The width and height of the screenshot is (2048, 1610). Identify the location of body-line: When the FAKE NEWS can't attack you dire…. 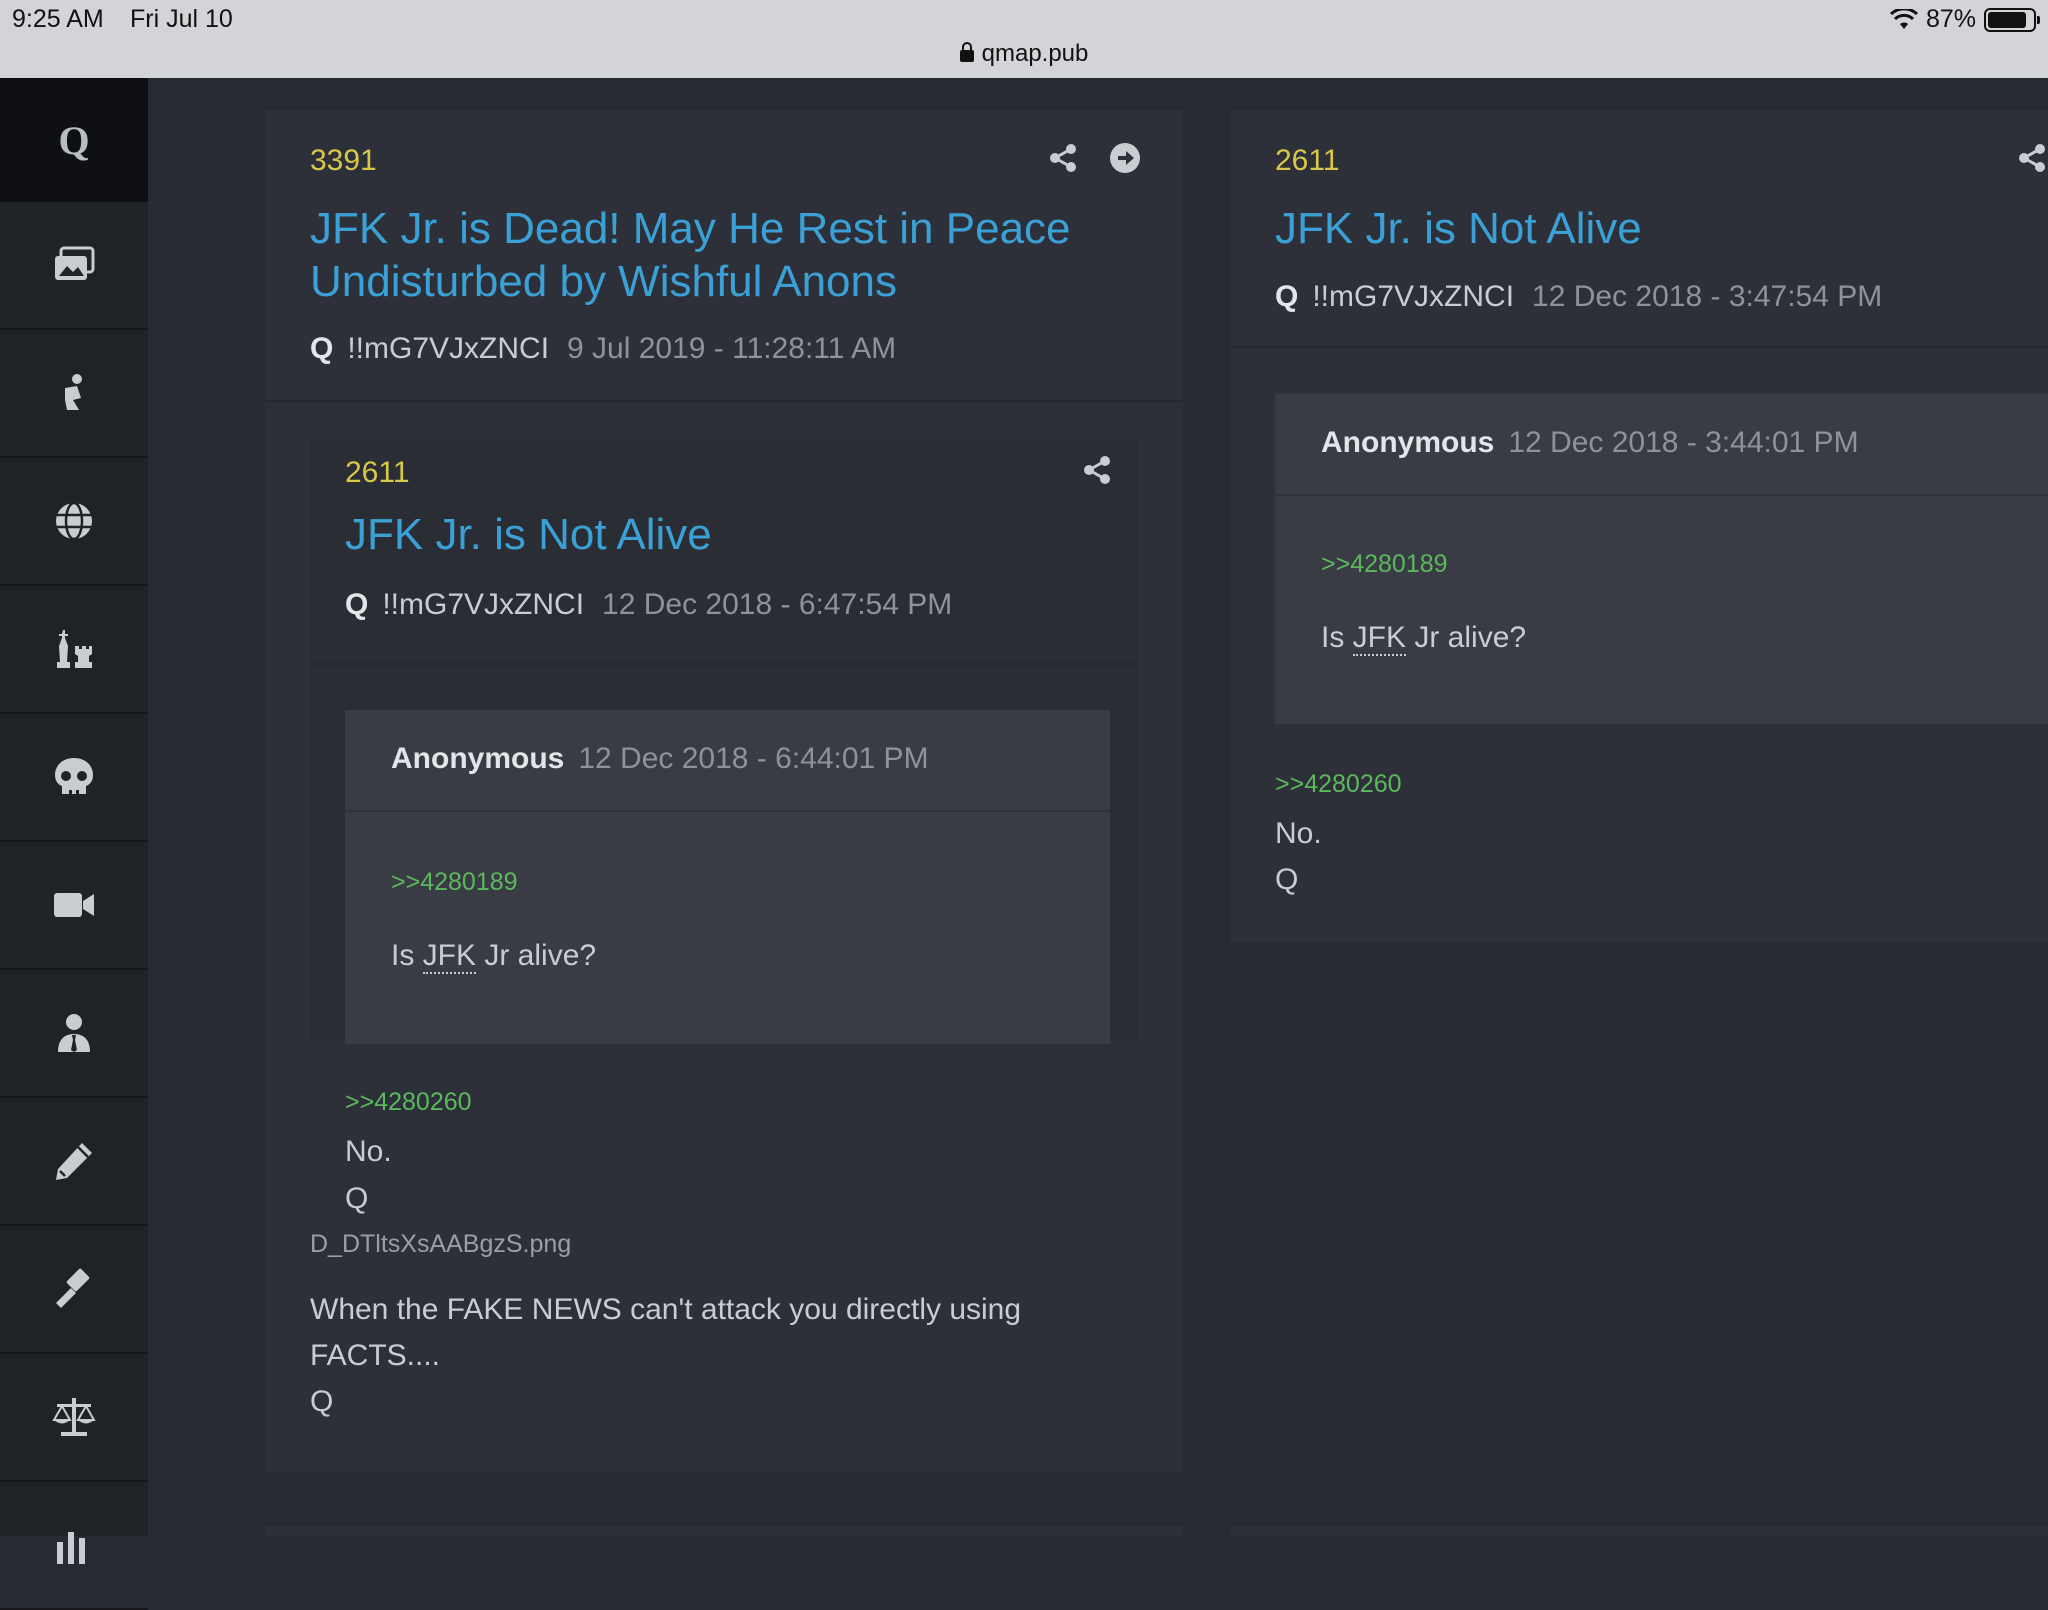
(666, 1309).